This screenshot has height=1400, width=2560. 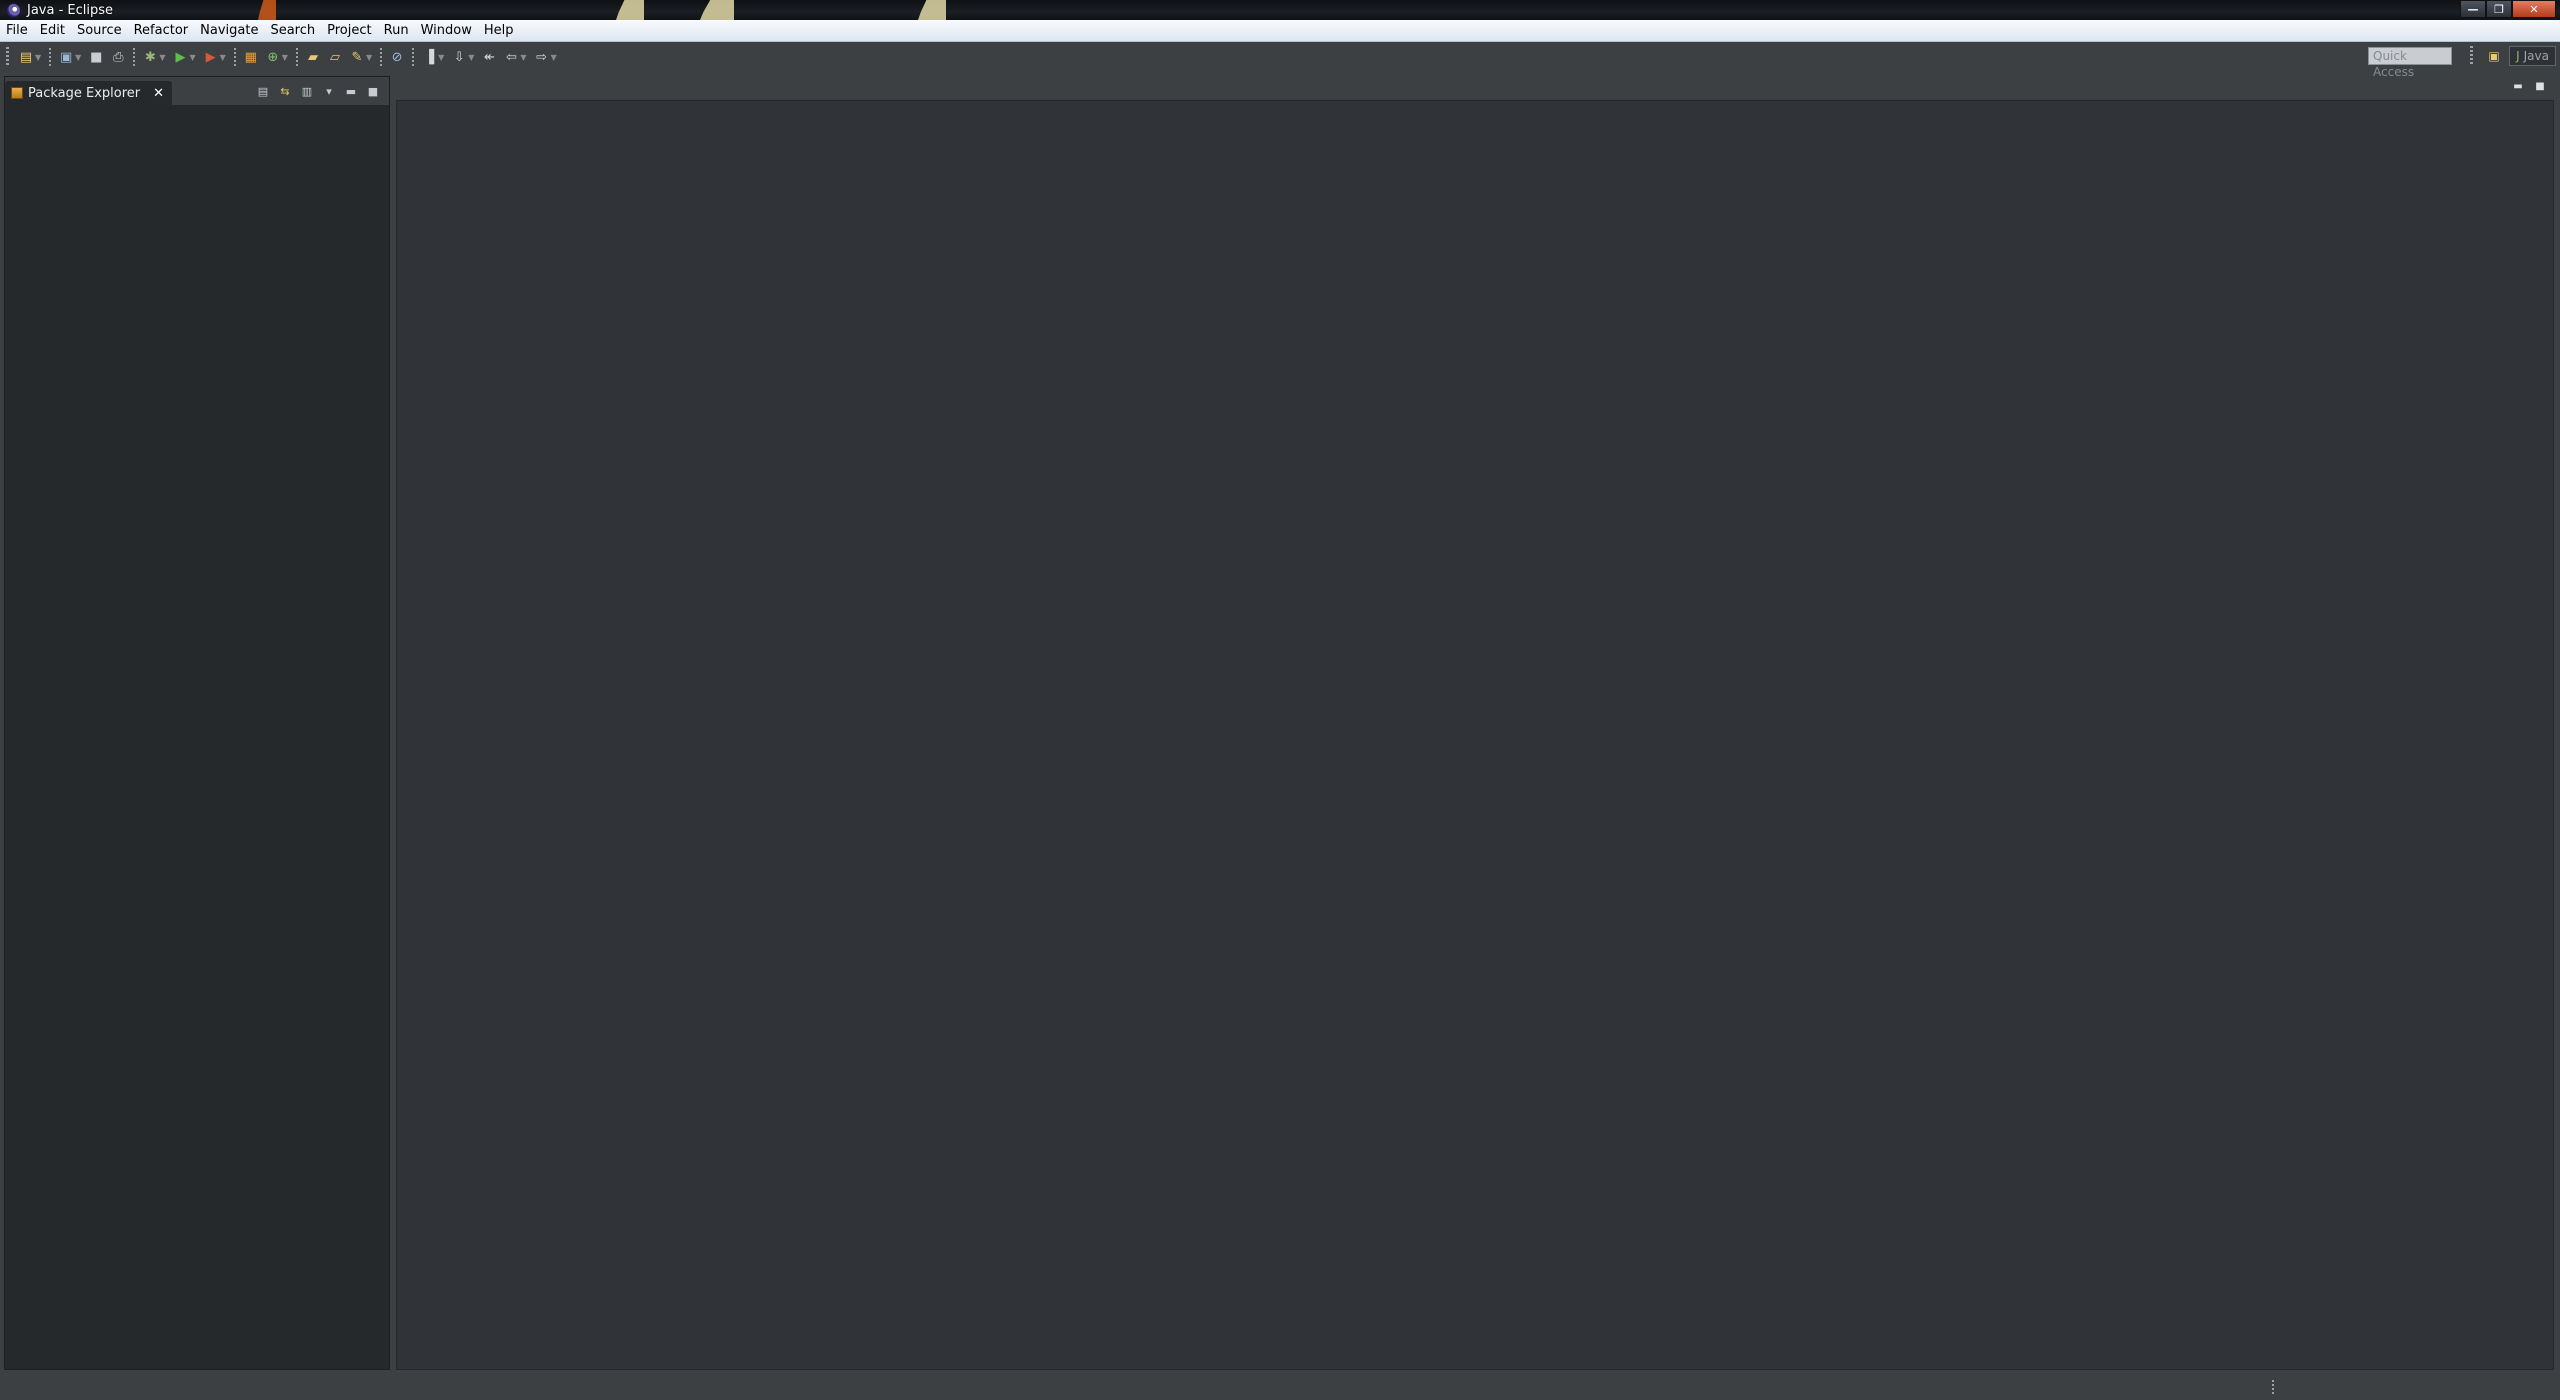 I want to click on package-explorer-tools: ▤ ⇆ ▥ ▾ ▬ ■, so click(x=318, y=91).